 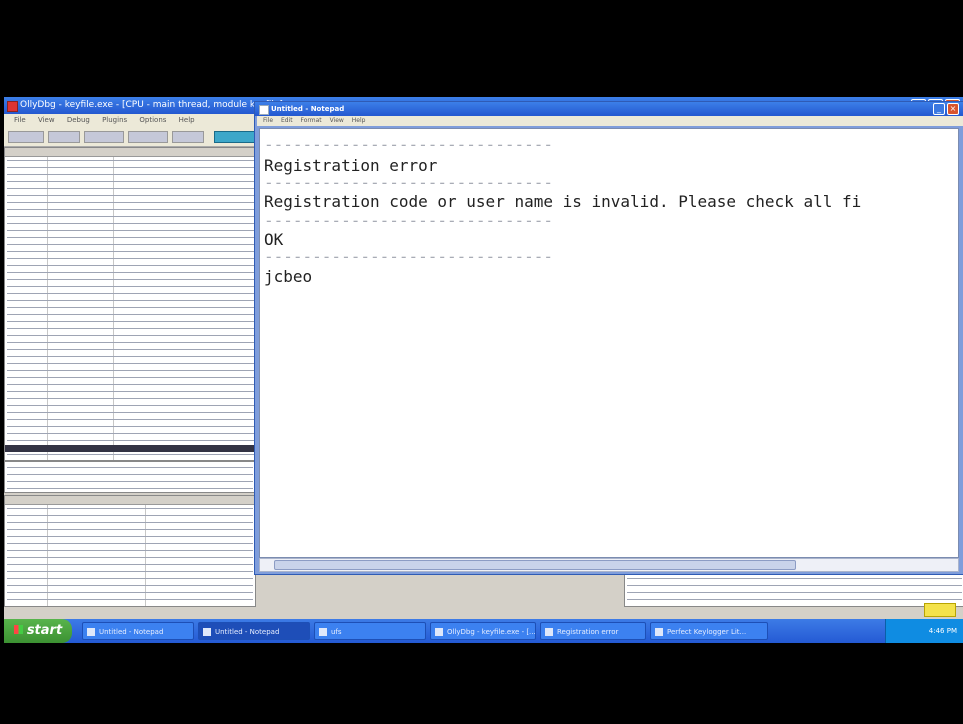 I want to click on menu-help: Help, so click(x=187, y=120).